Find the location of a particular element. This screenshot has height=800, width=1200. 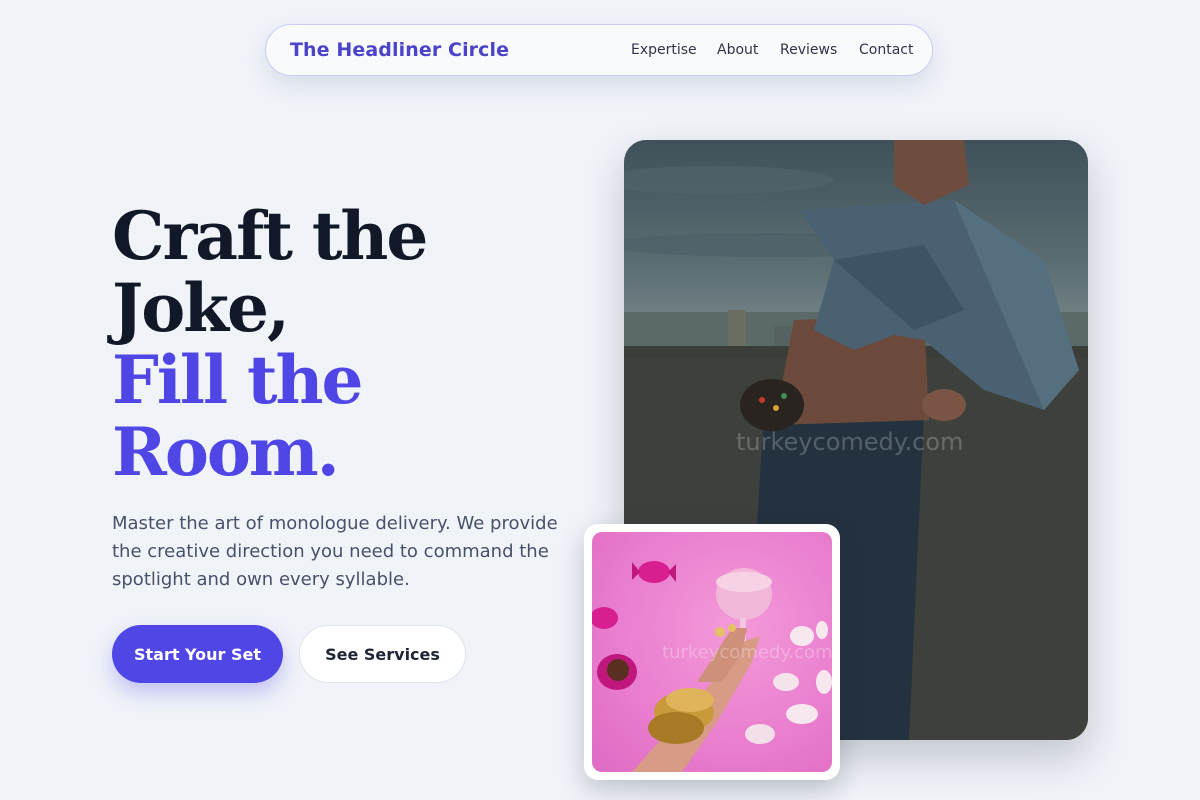

inset-photo-card: turkeycomedy.com is located at coordinates (712, 652).